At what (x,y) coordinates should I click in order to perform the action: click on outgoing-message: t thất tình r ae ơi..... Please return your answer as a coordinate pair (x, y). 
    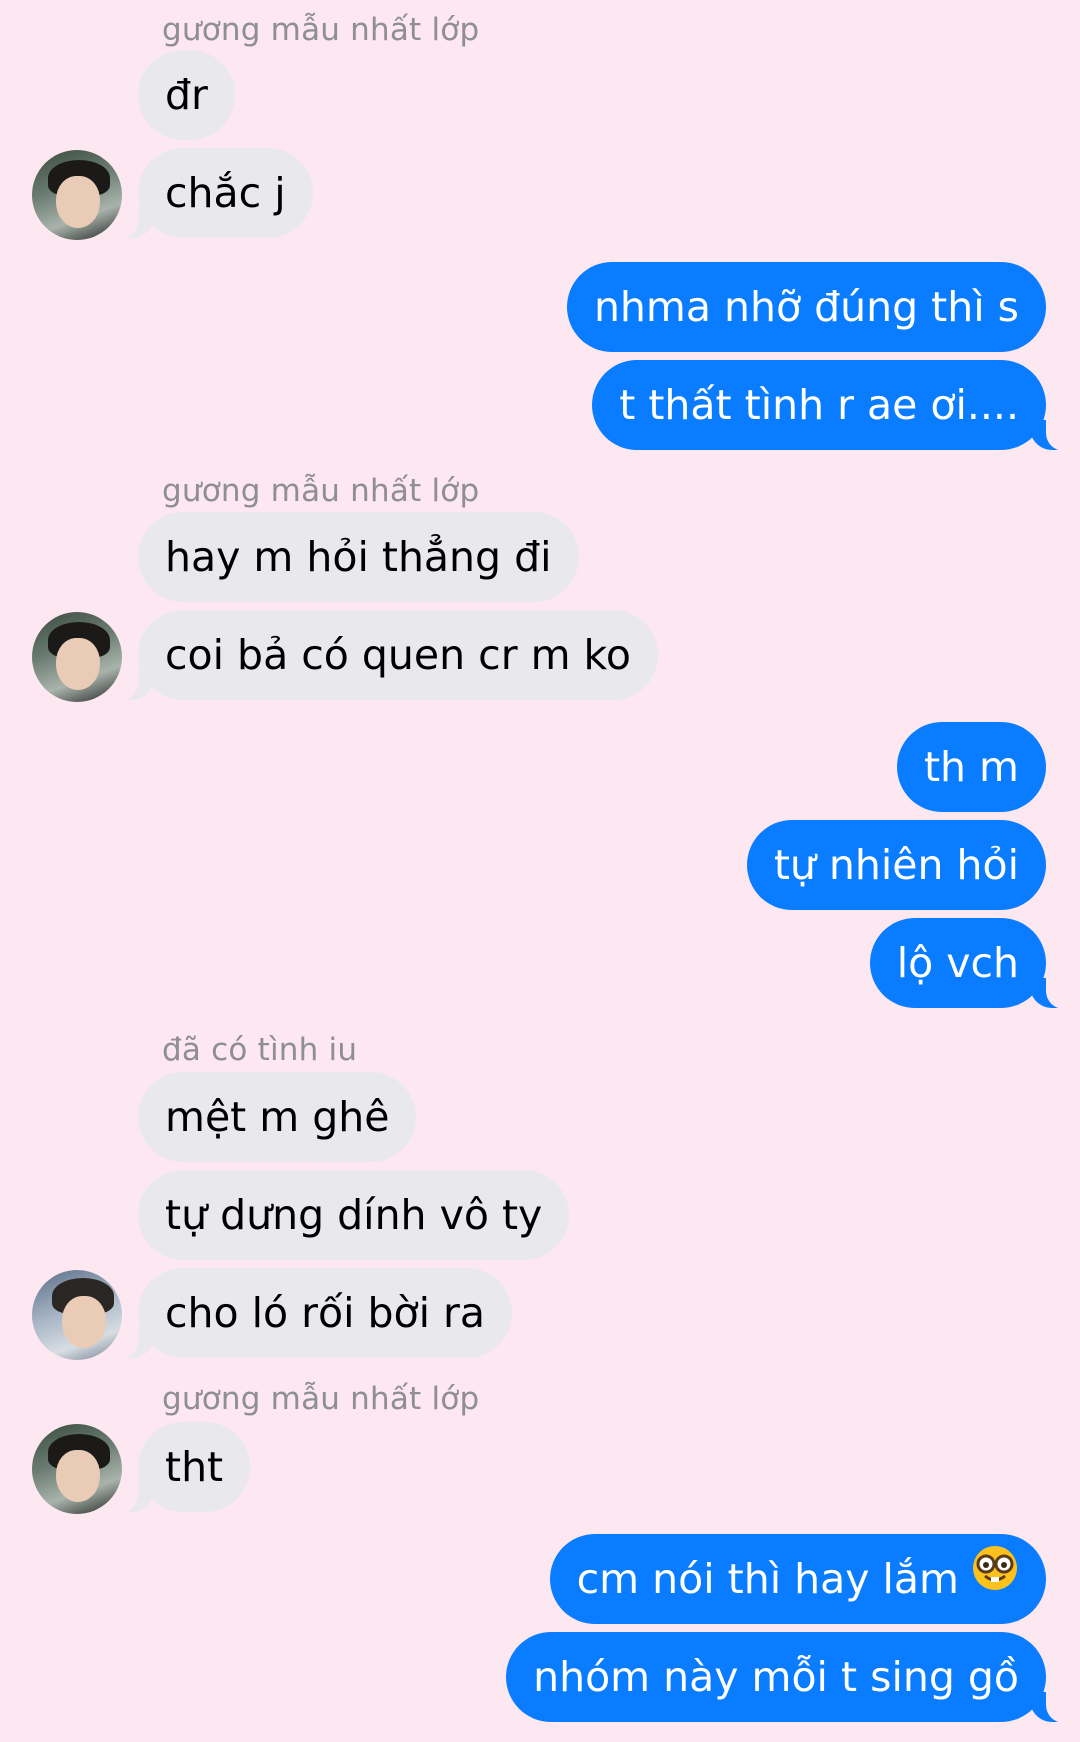
    Looking at the image, I should click on (832, 405).